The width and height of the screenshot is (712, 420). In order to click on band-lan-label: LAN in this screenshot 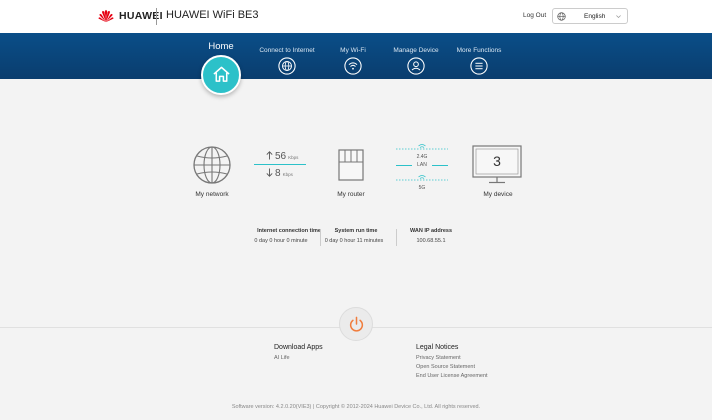, I will do `click(422, 164)`.